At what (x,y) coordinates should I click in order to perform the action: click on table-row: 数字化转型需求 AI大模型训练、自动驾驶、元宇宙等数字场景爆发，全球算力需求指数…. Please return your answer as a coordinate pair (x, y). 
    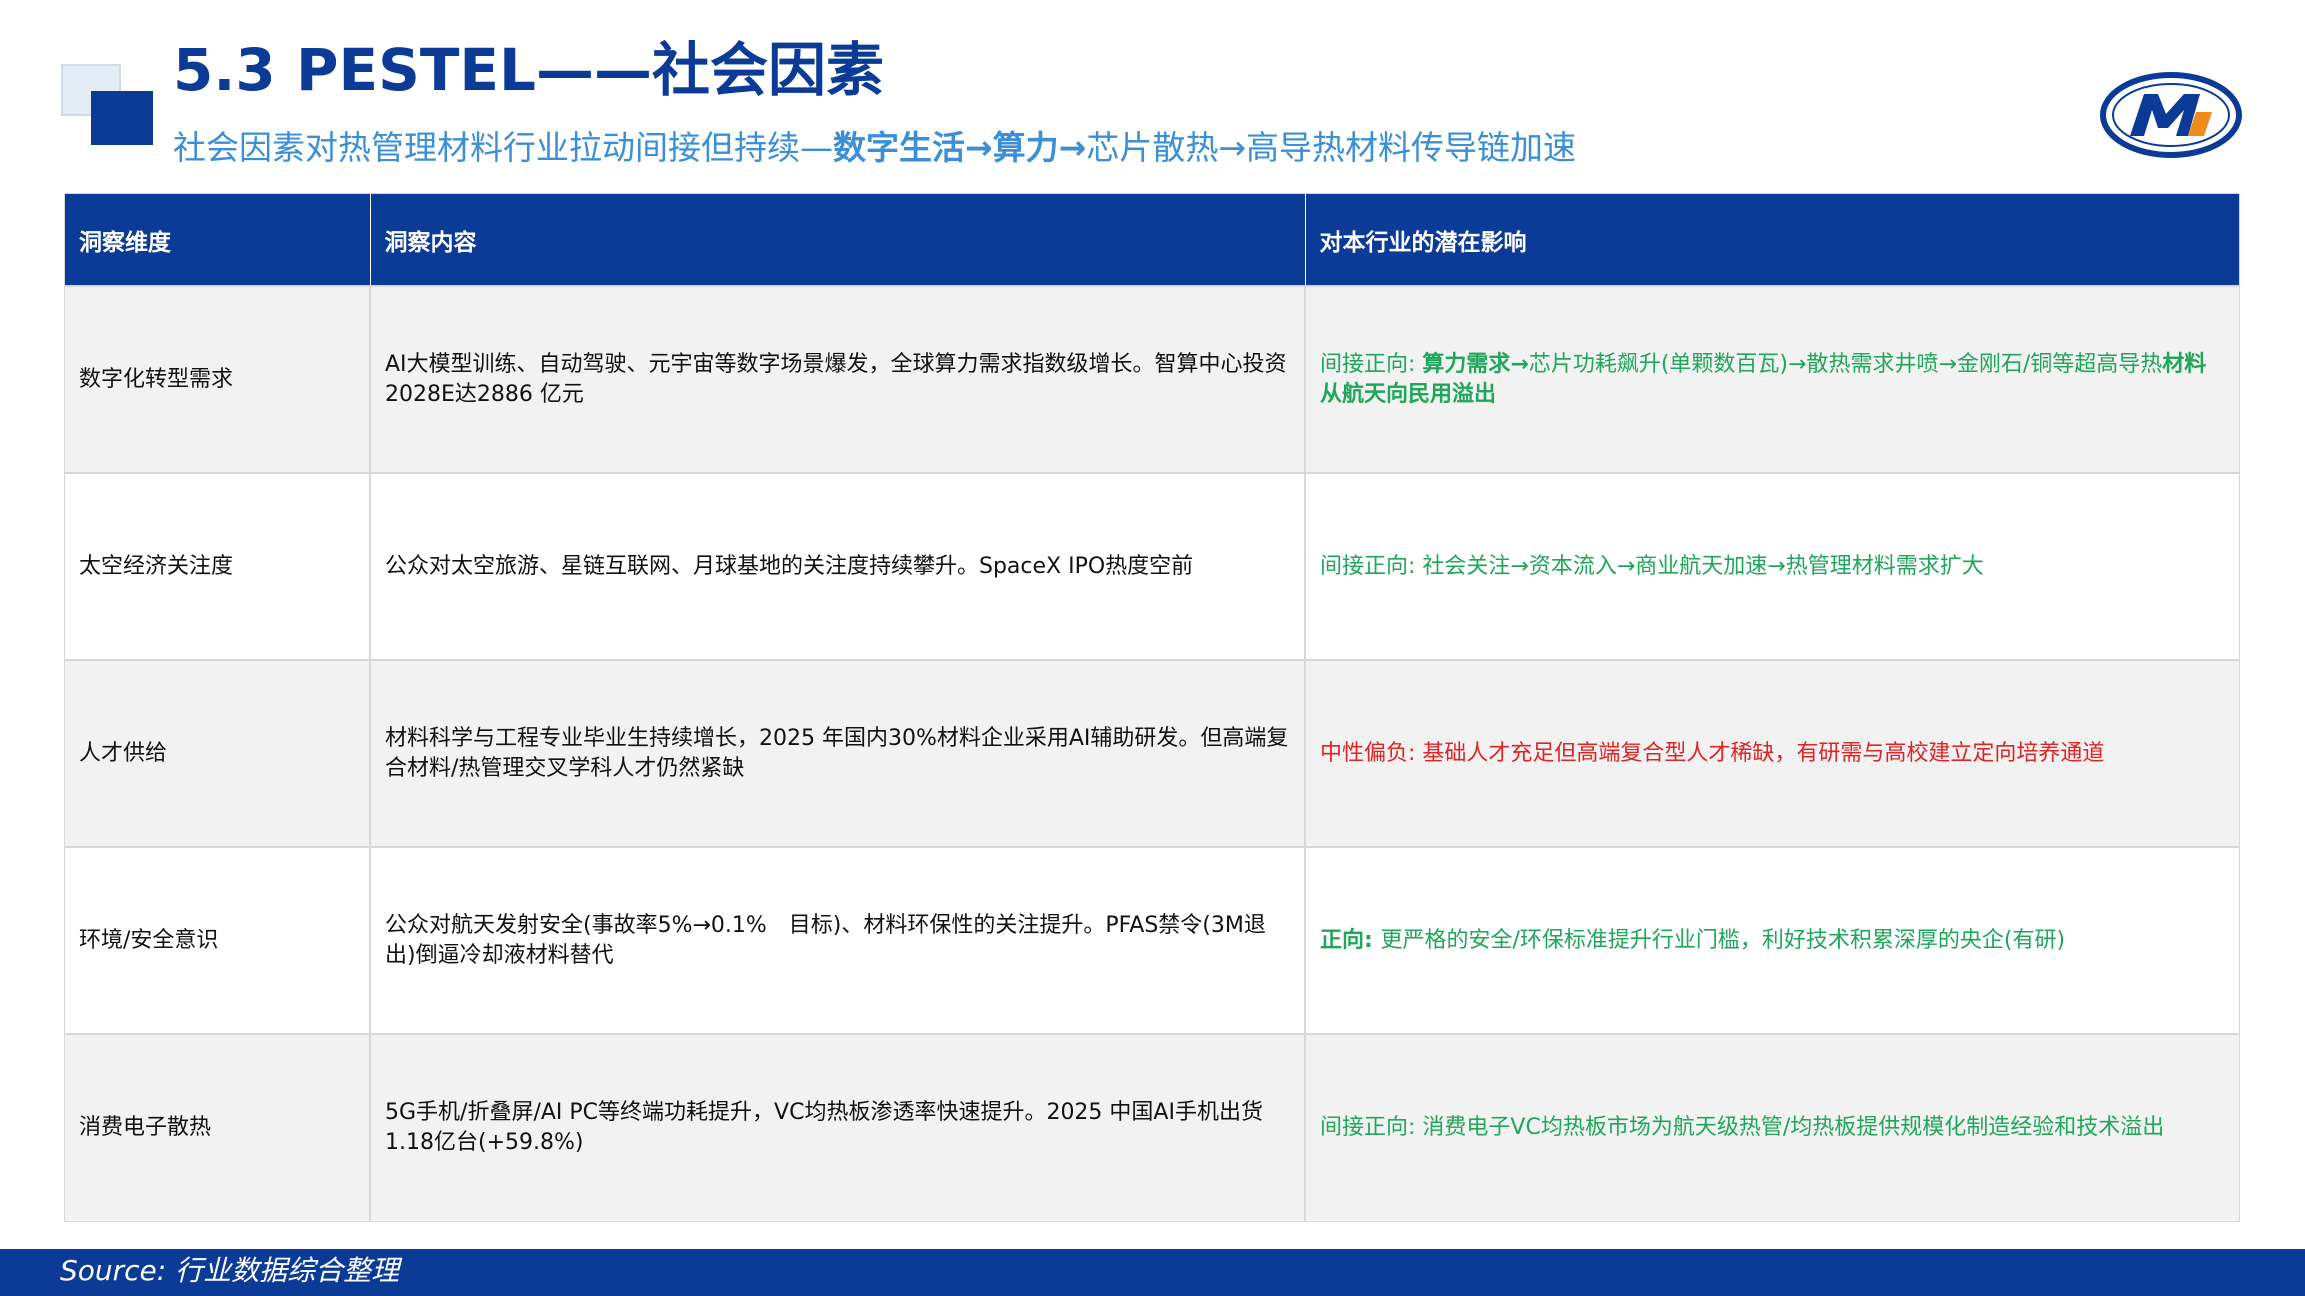
    Looking at the image, I should click on (1152, 379).